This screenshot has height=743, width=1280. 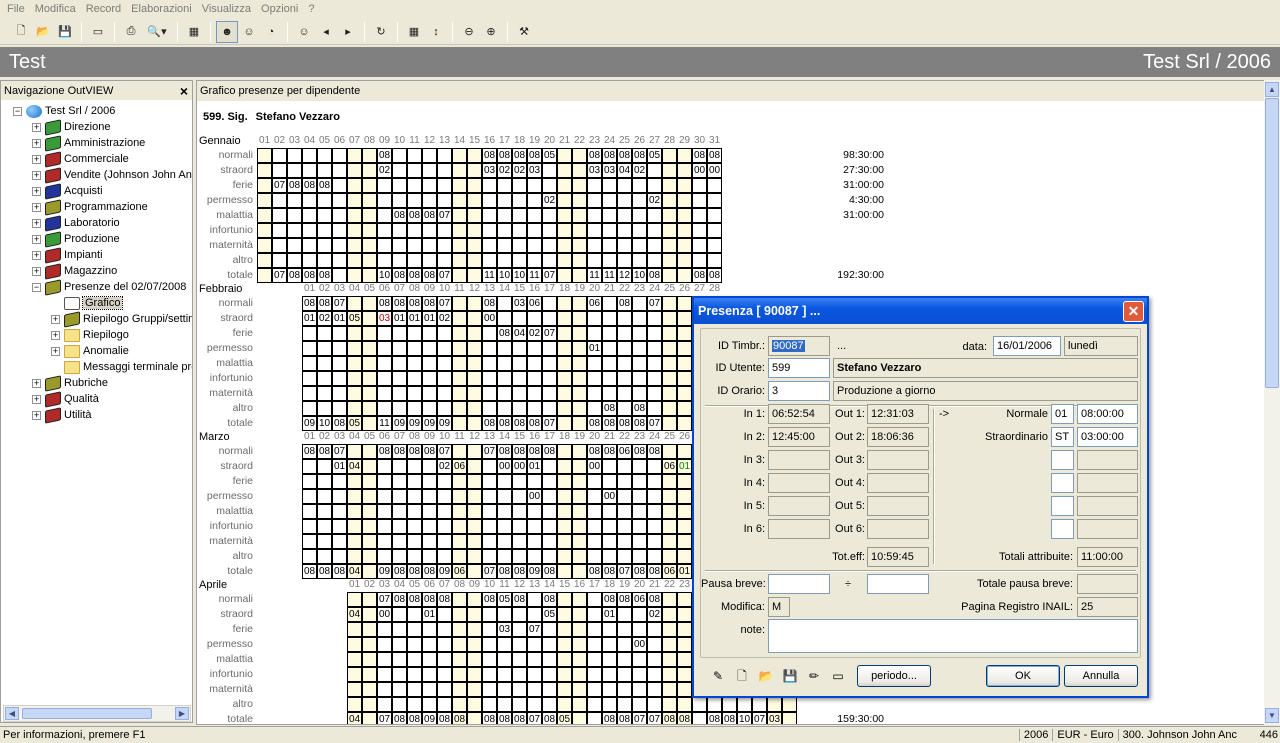 I want to click on scroll-left-icon: ◀, so click(x=12, y=713).